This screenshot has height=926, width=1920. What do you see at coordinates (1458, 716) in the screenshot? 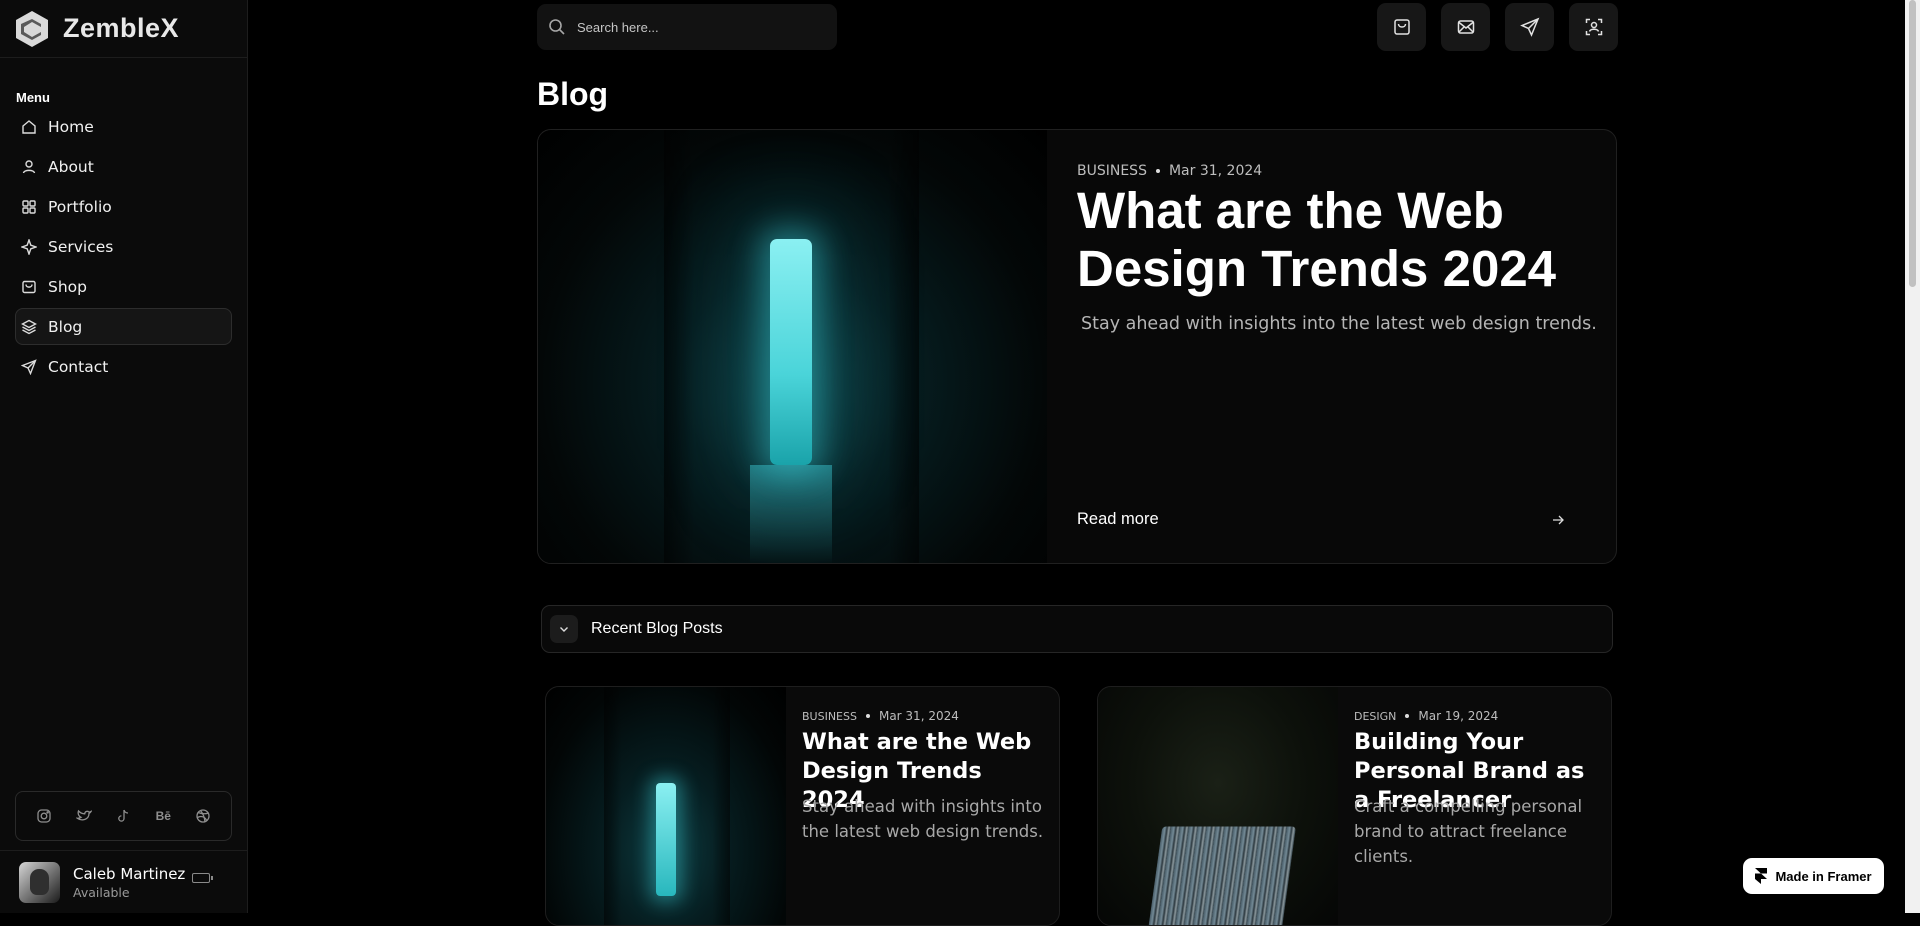
I see `post-date: Mar 19, 2024` at bounding box center [1458, 716].